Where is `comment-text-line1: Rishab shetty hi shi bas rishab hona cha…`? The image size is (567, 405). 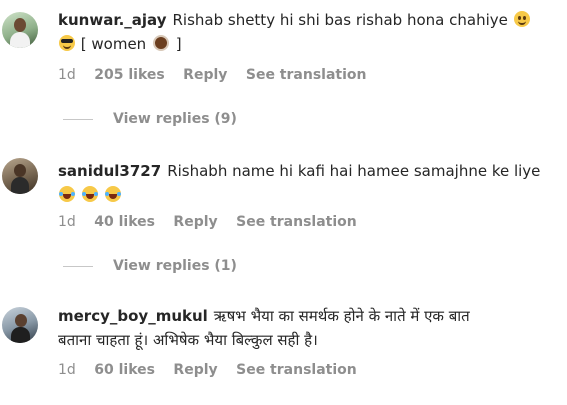
comment-text-line1: Rishab shetty hi shi bas rishab hona cha… is located at coordinates (340, 20).